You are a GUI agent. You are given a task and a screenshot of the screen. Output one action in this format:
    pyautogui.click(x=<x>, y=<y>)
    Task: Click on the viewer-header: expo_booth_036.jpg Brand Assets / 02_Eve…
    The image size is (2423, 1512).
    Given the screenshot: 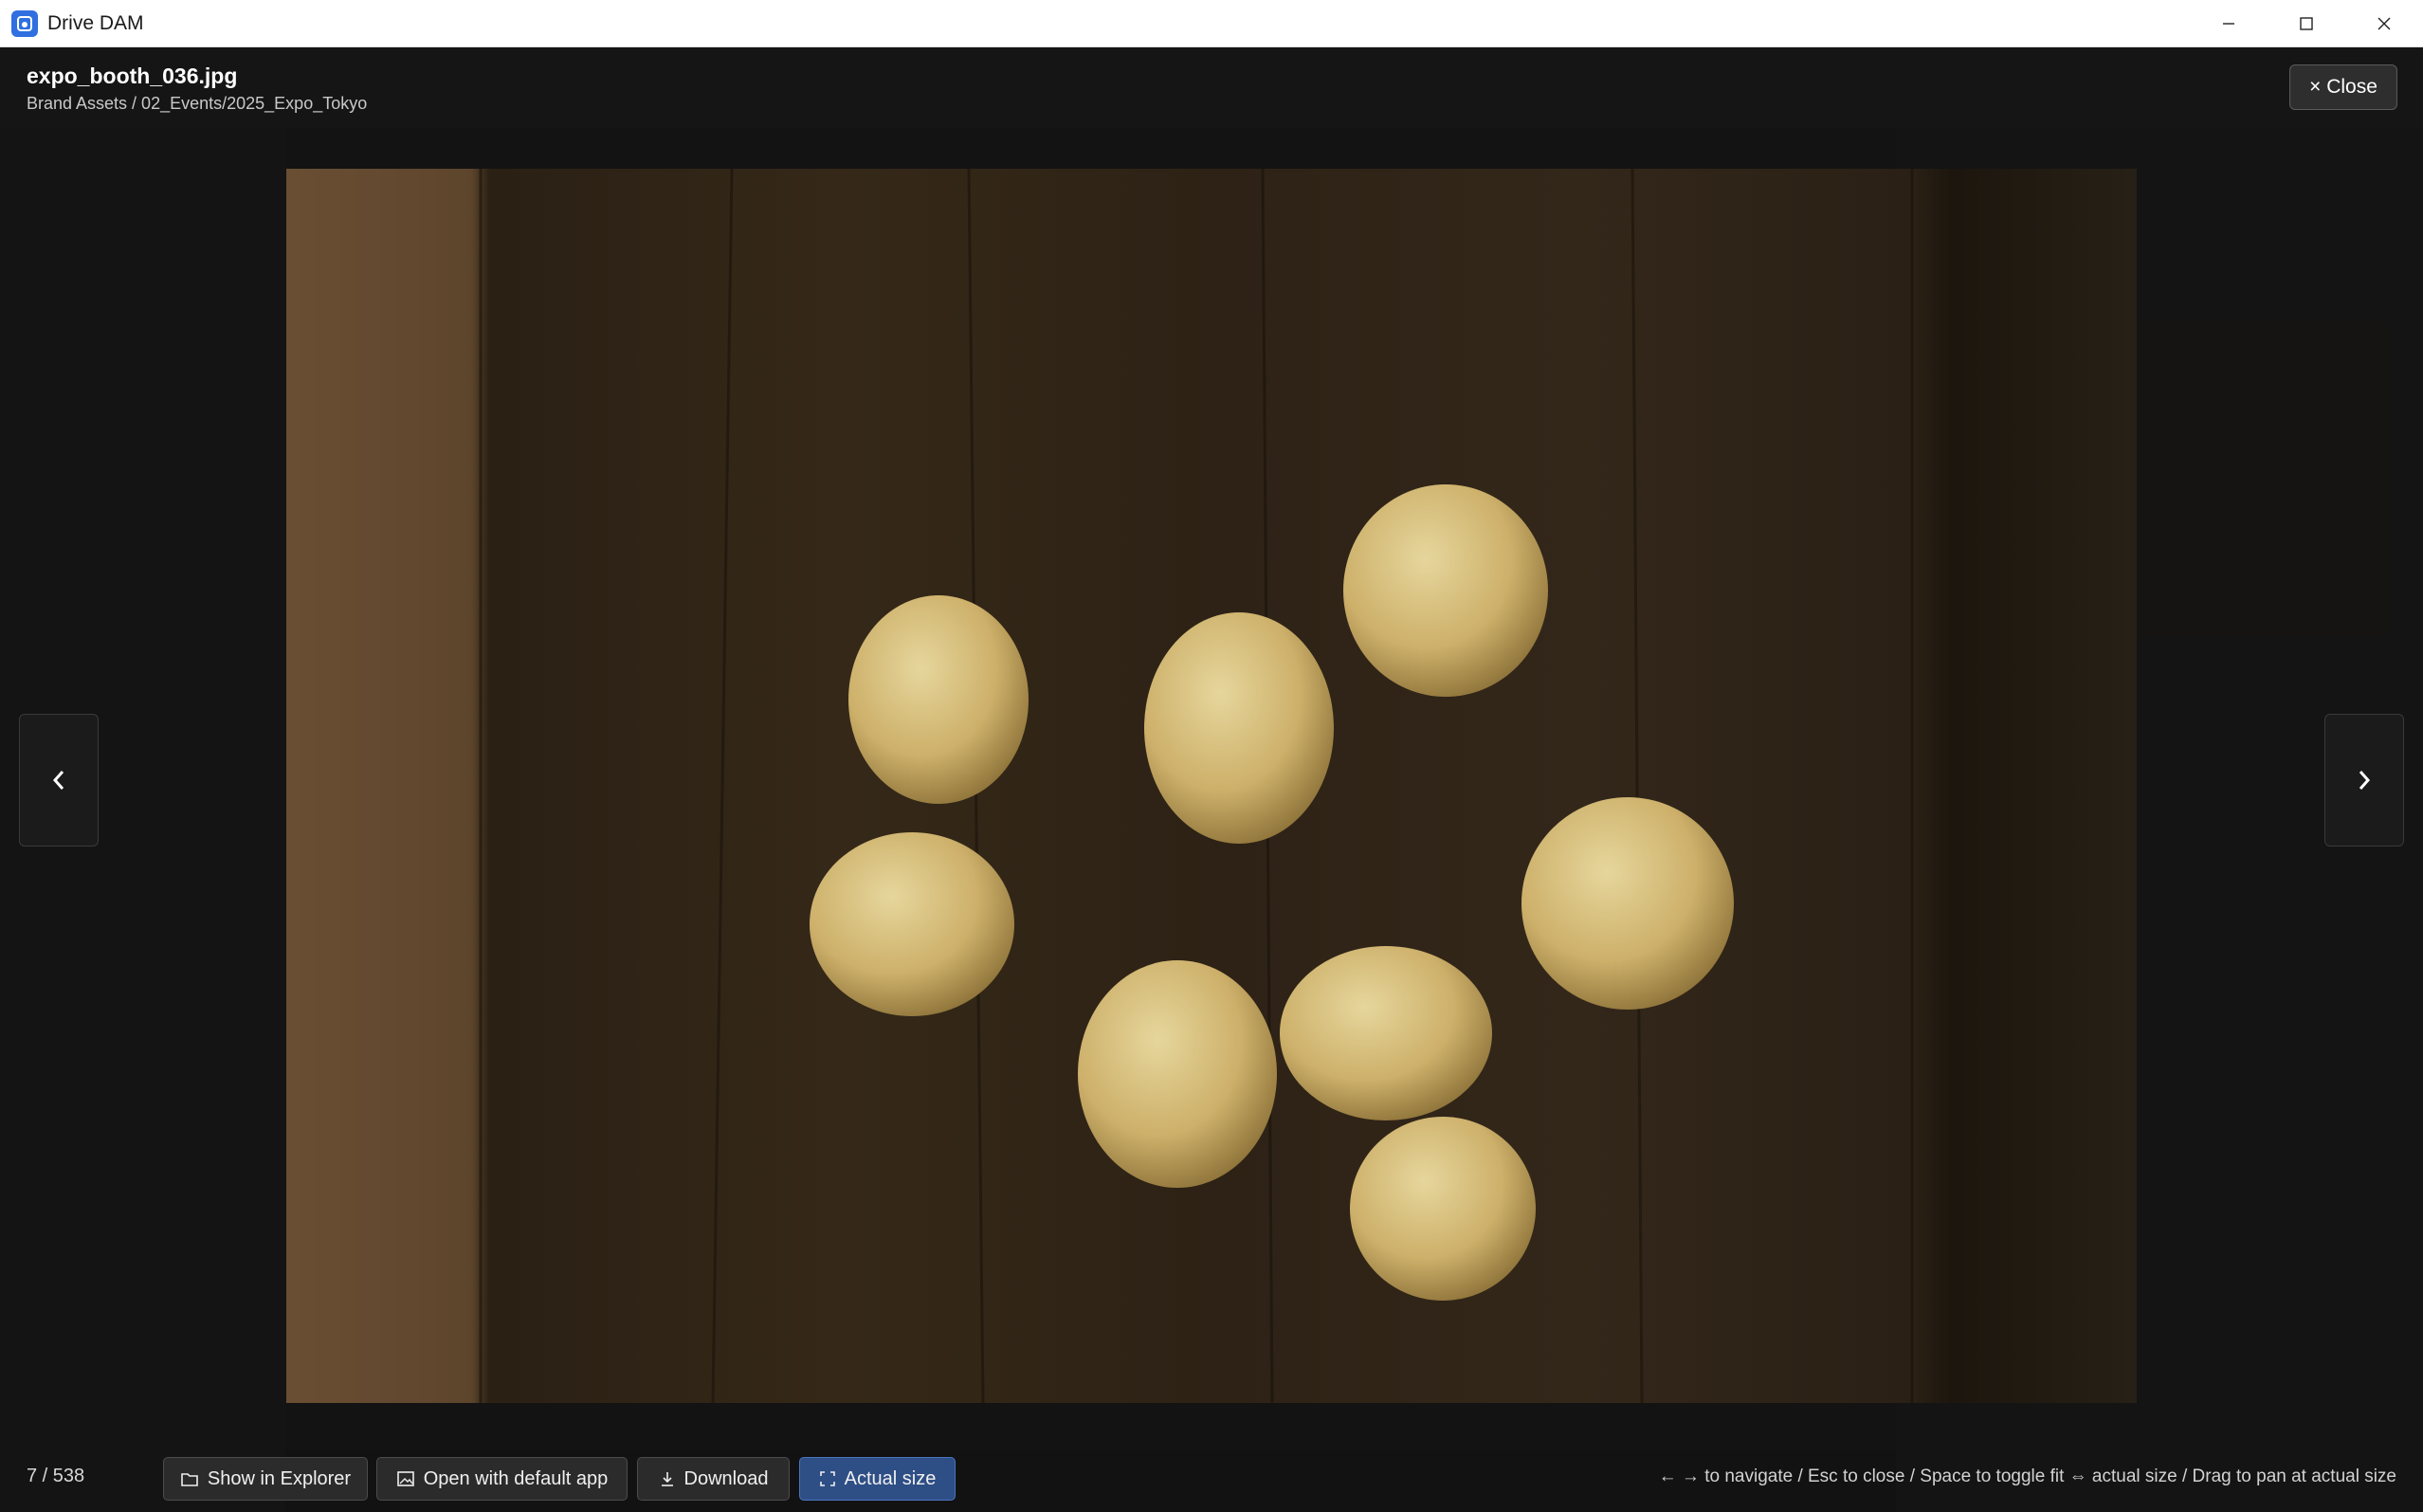 What is the action you would take?
    pyautogui.click(x=1211, y=88)
    